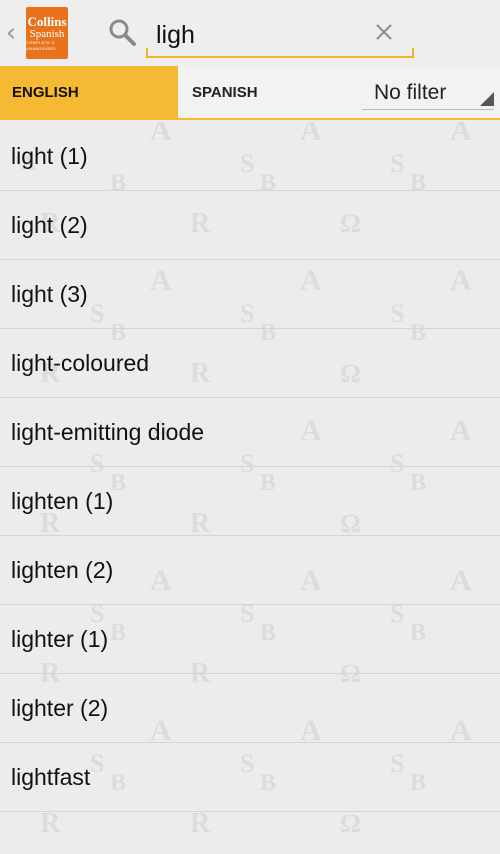 The image size is (500, 854). I want to click on list-item: lighter (2), so click(250, 708).